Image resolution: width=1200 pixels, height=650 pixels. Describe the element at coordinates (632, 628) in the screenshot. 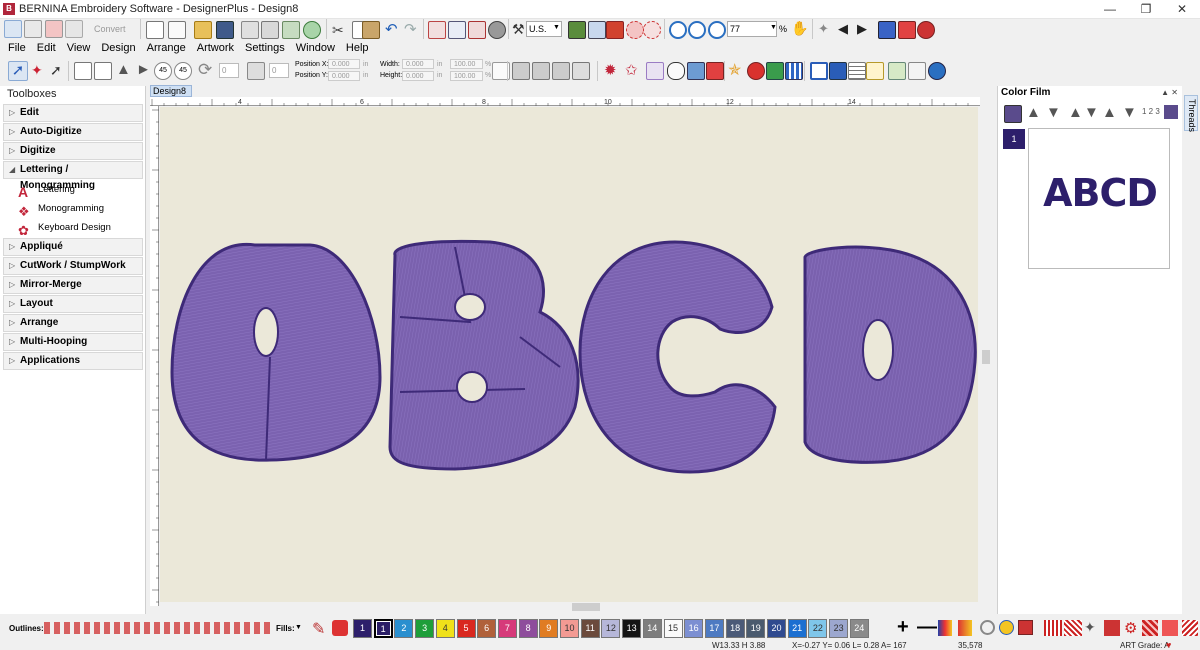

I see `thread-swatch: 13` at that location.